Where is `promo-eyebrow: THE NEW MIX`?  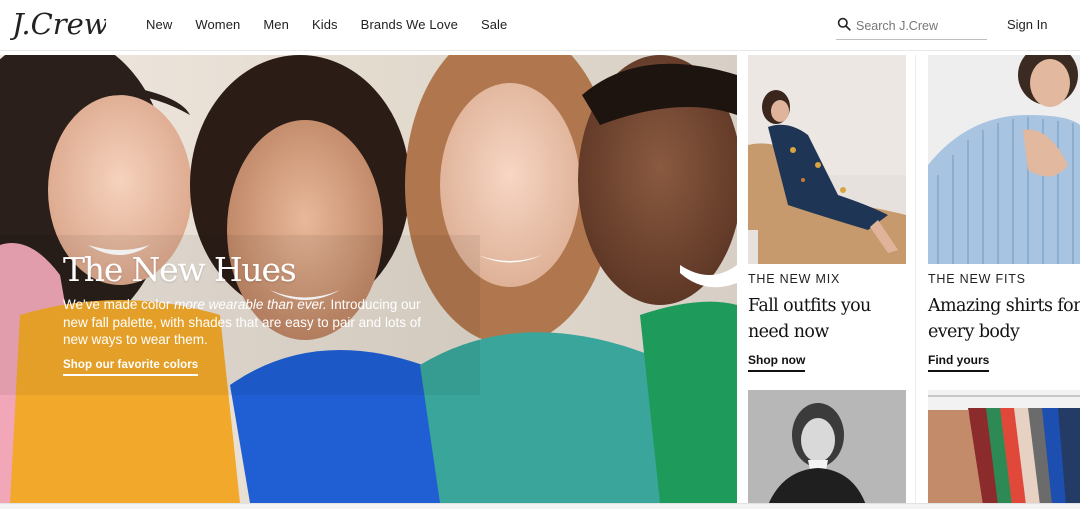
promo-eyebrow: THE NEW MIX is located at coordinates (794, 279).